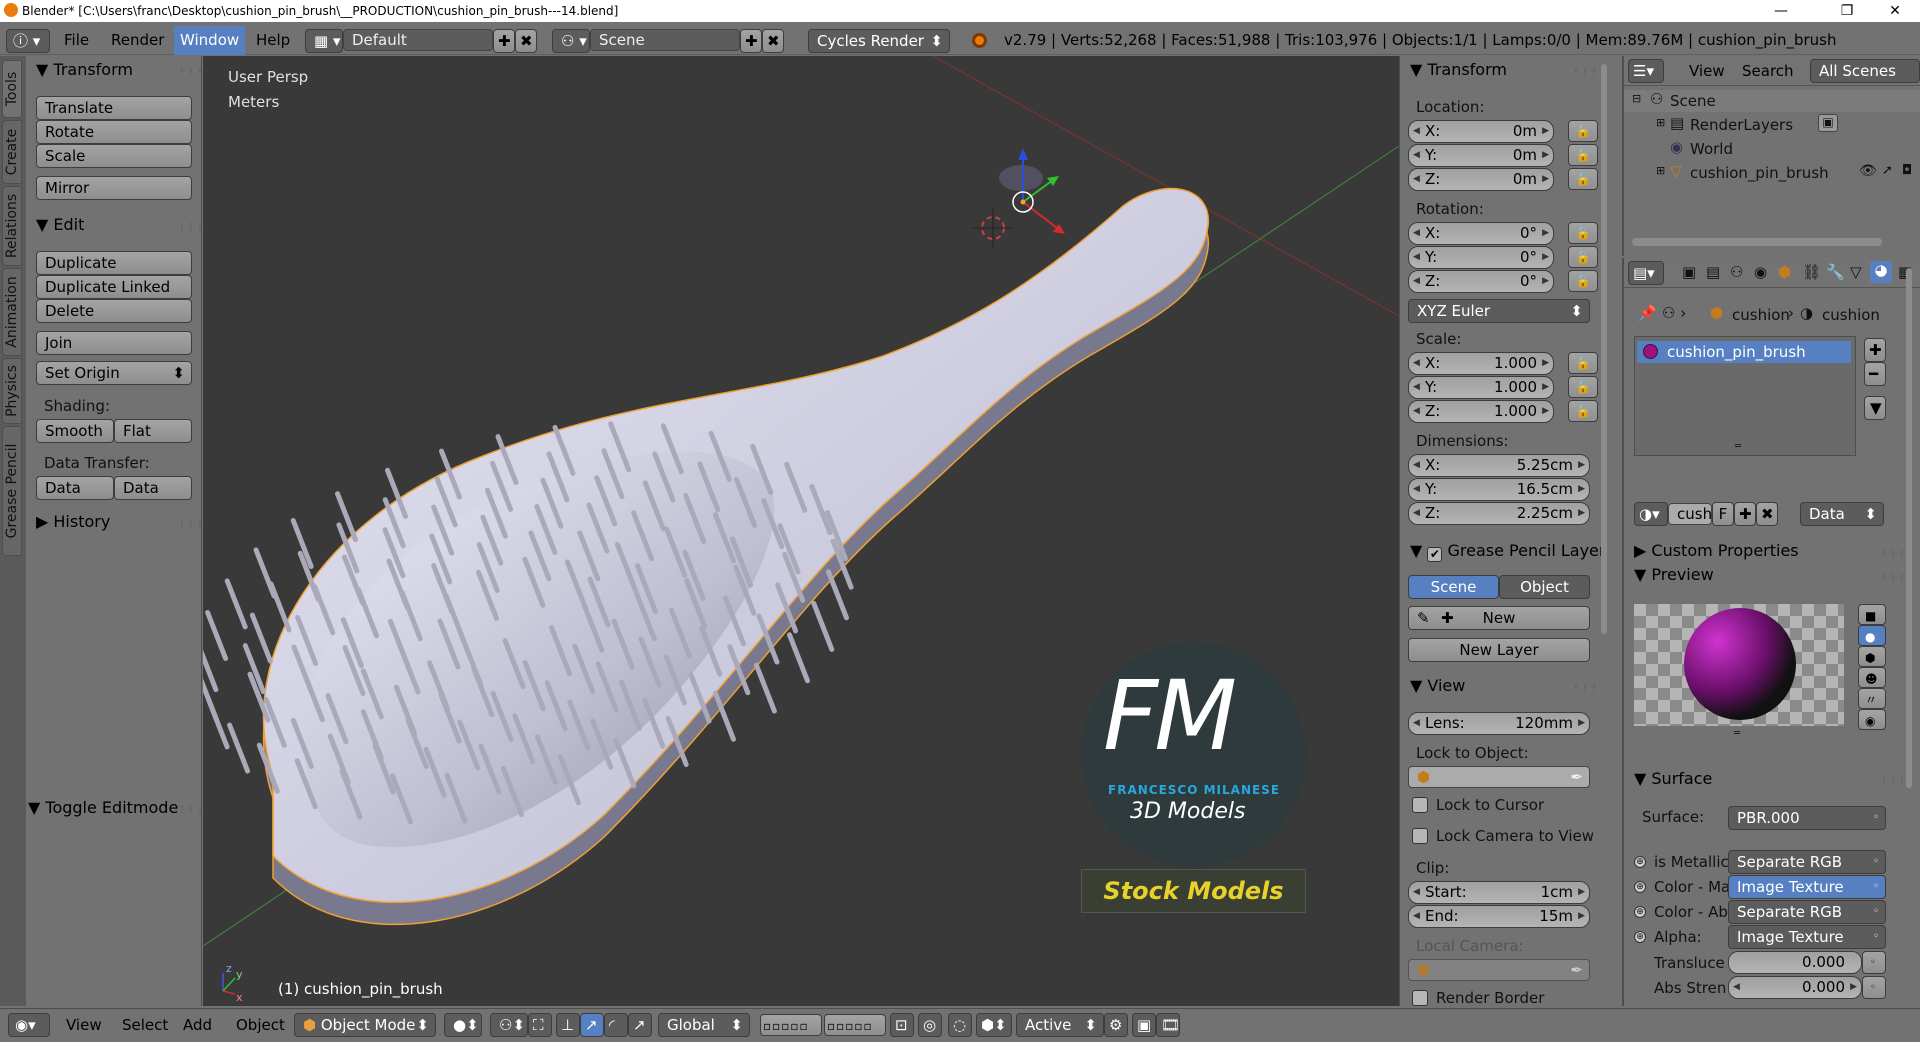 This screenshot has width=1920, height=1042. What do you see at coordinates (1907, 170) in the screenshot?
I see `camera-render-icon: ◘` at bounding box center [1907, 170].